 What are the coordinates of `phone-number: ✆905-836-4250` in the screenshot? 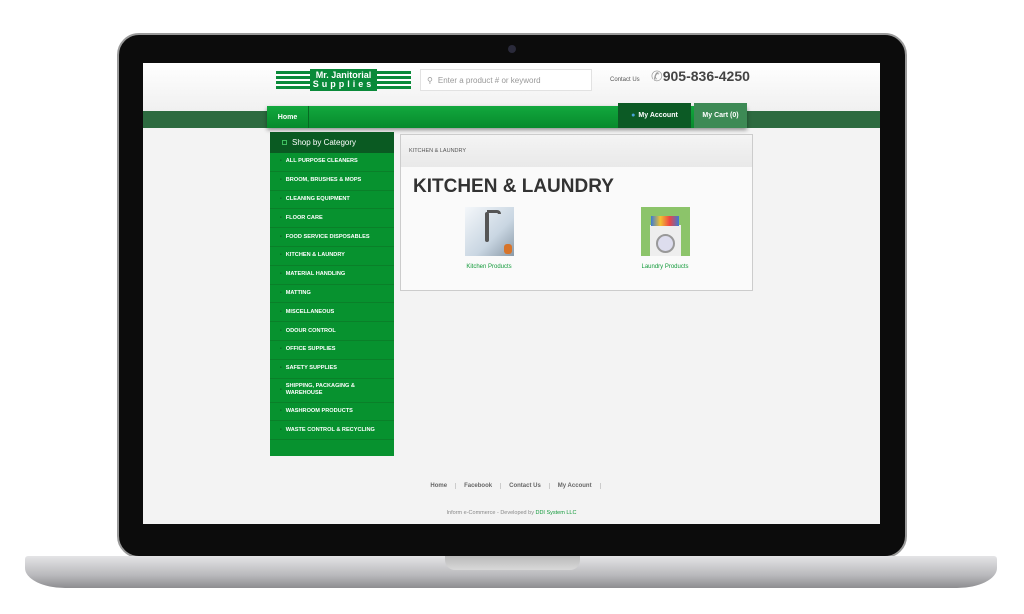 It's located at (700, 76).